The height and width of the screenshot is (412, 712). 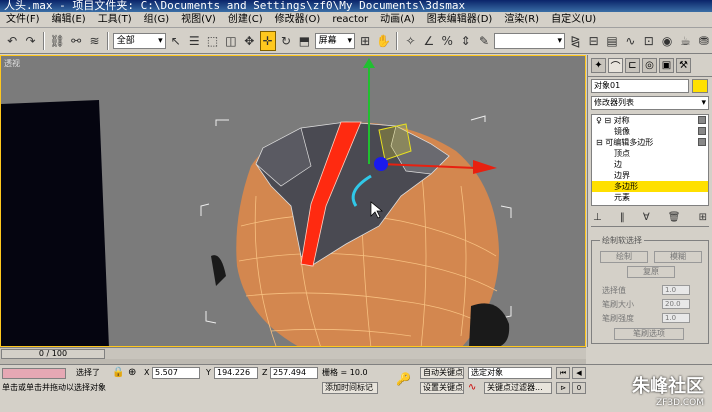 What do you see at coordinates (442, 373) in the screenshot?
I see `auto-key-button: 自动关键点` at bounding box center [442, 373].